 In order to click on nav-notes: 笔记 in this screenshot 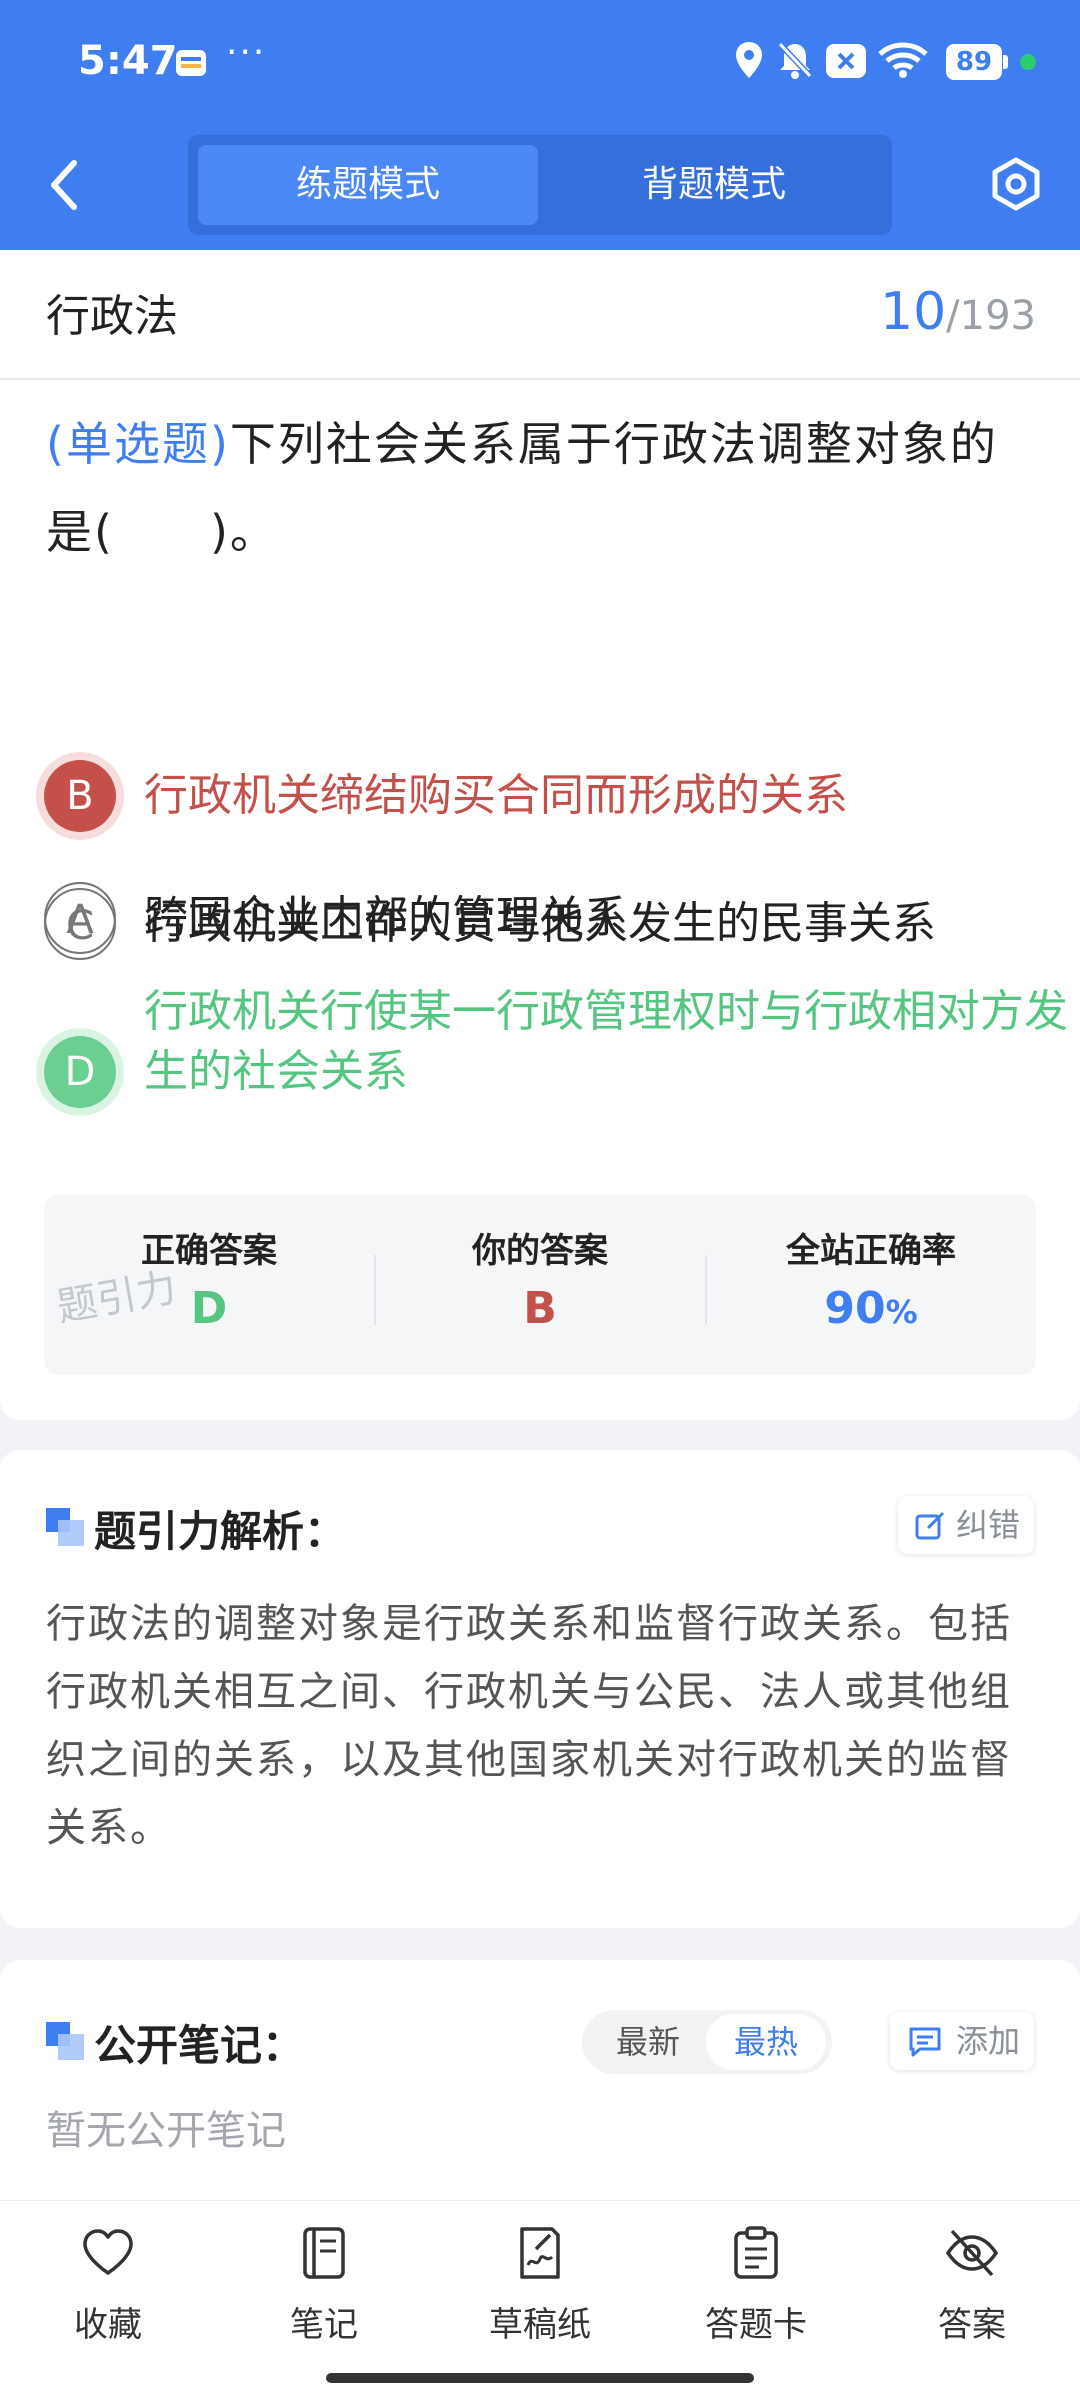, I will do `click(324, 2290)`.